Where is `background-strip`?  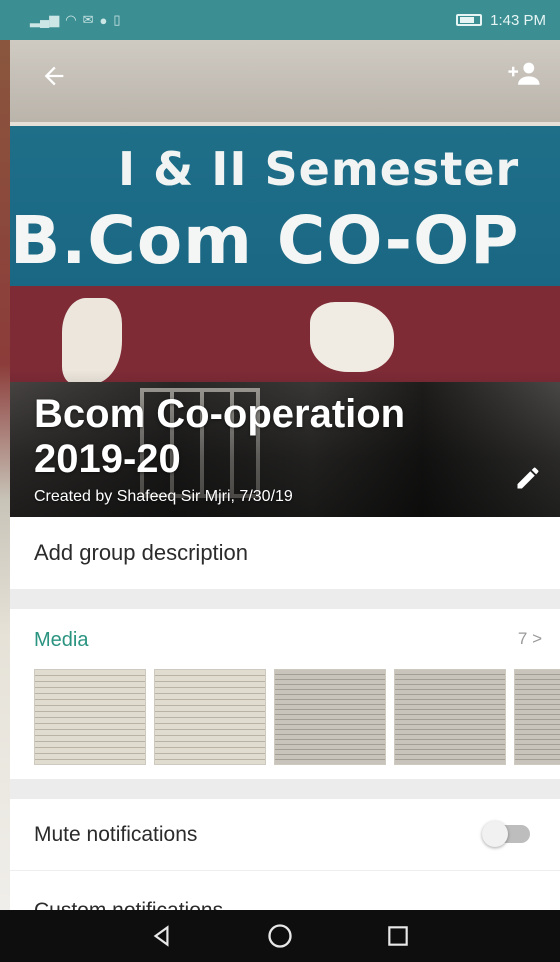 background-strip is located at coordinates (5, 455).